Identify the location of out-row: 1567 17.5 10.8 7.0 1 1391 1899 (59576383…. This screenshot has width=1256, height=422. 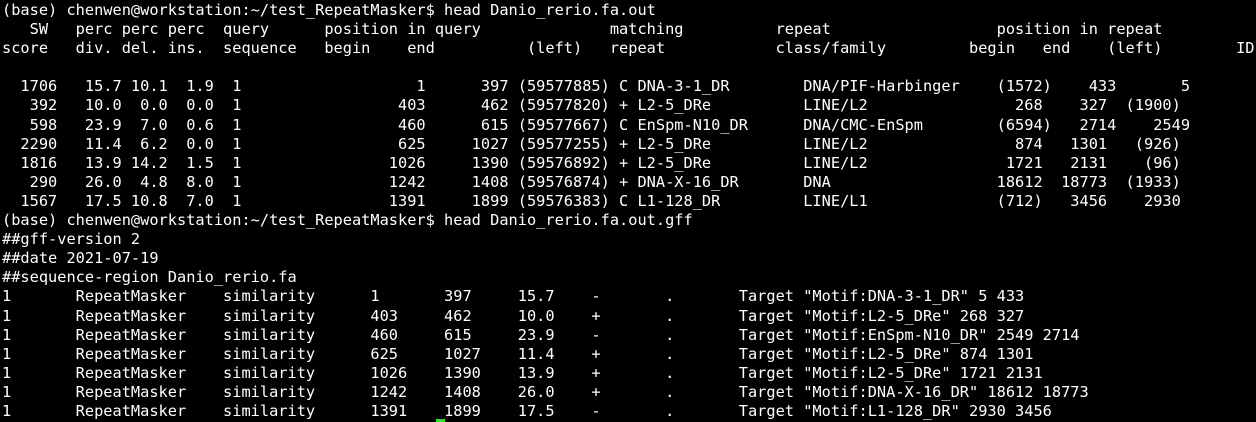
(629, 200).